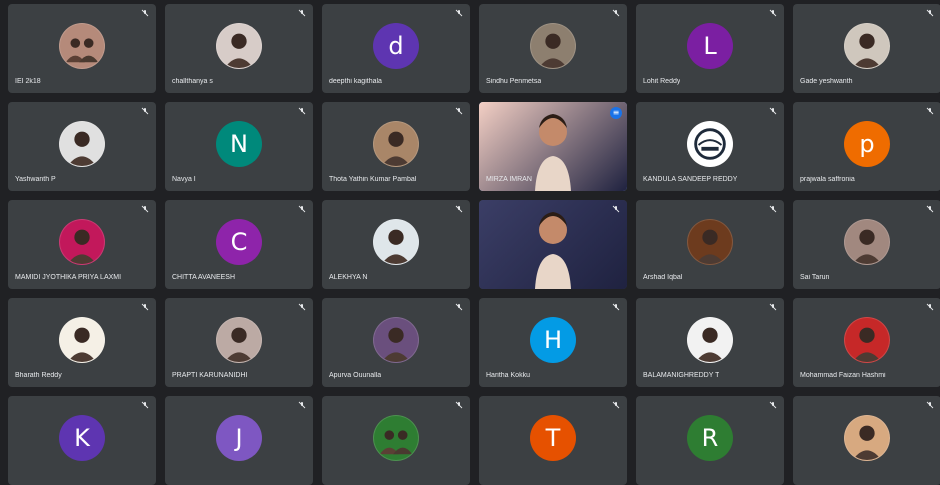 This screenshot has width=940, height=485. I want to click on speaking-icon: ≡, so click(616, 113).